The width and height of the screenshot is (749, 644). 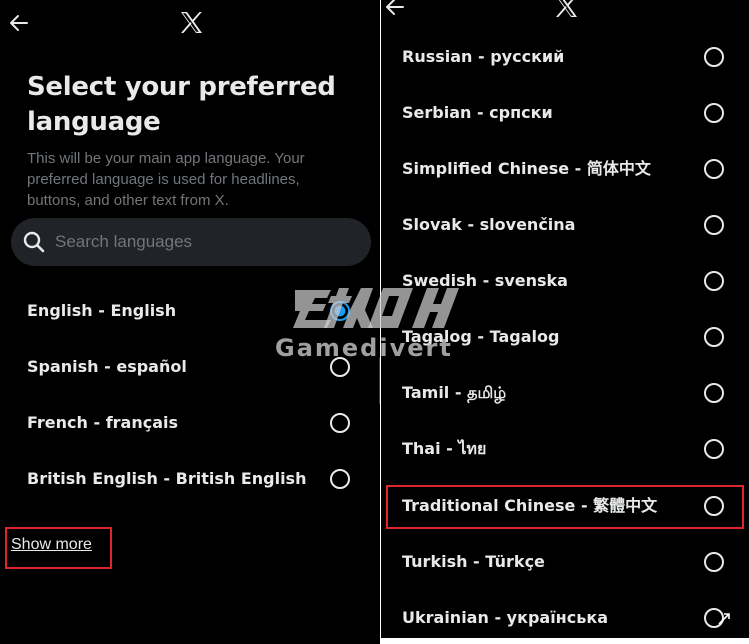 I want to click on language-option: Turkish - Türkçe, so click(x=565, y=562).